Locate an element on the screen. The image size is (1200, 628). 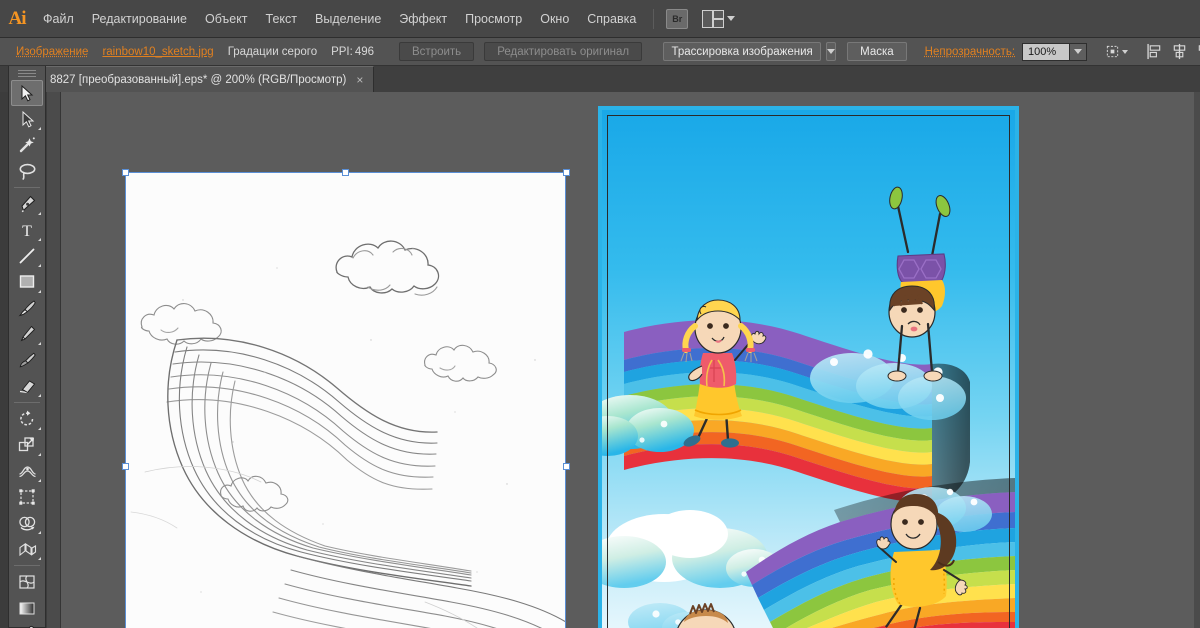
menu-edit: Редактирование is located at coordinates (139, 19).